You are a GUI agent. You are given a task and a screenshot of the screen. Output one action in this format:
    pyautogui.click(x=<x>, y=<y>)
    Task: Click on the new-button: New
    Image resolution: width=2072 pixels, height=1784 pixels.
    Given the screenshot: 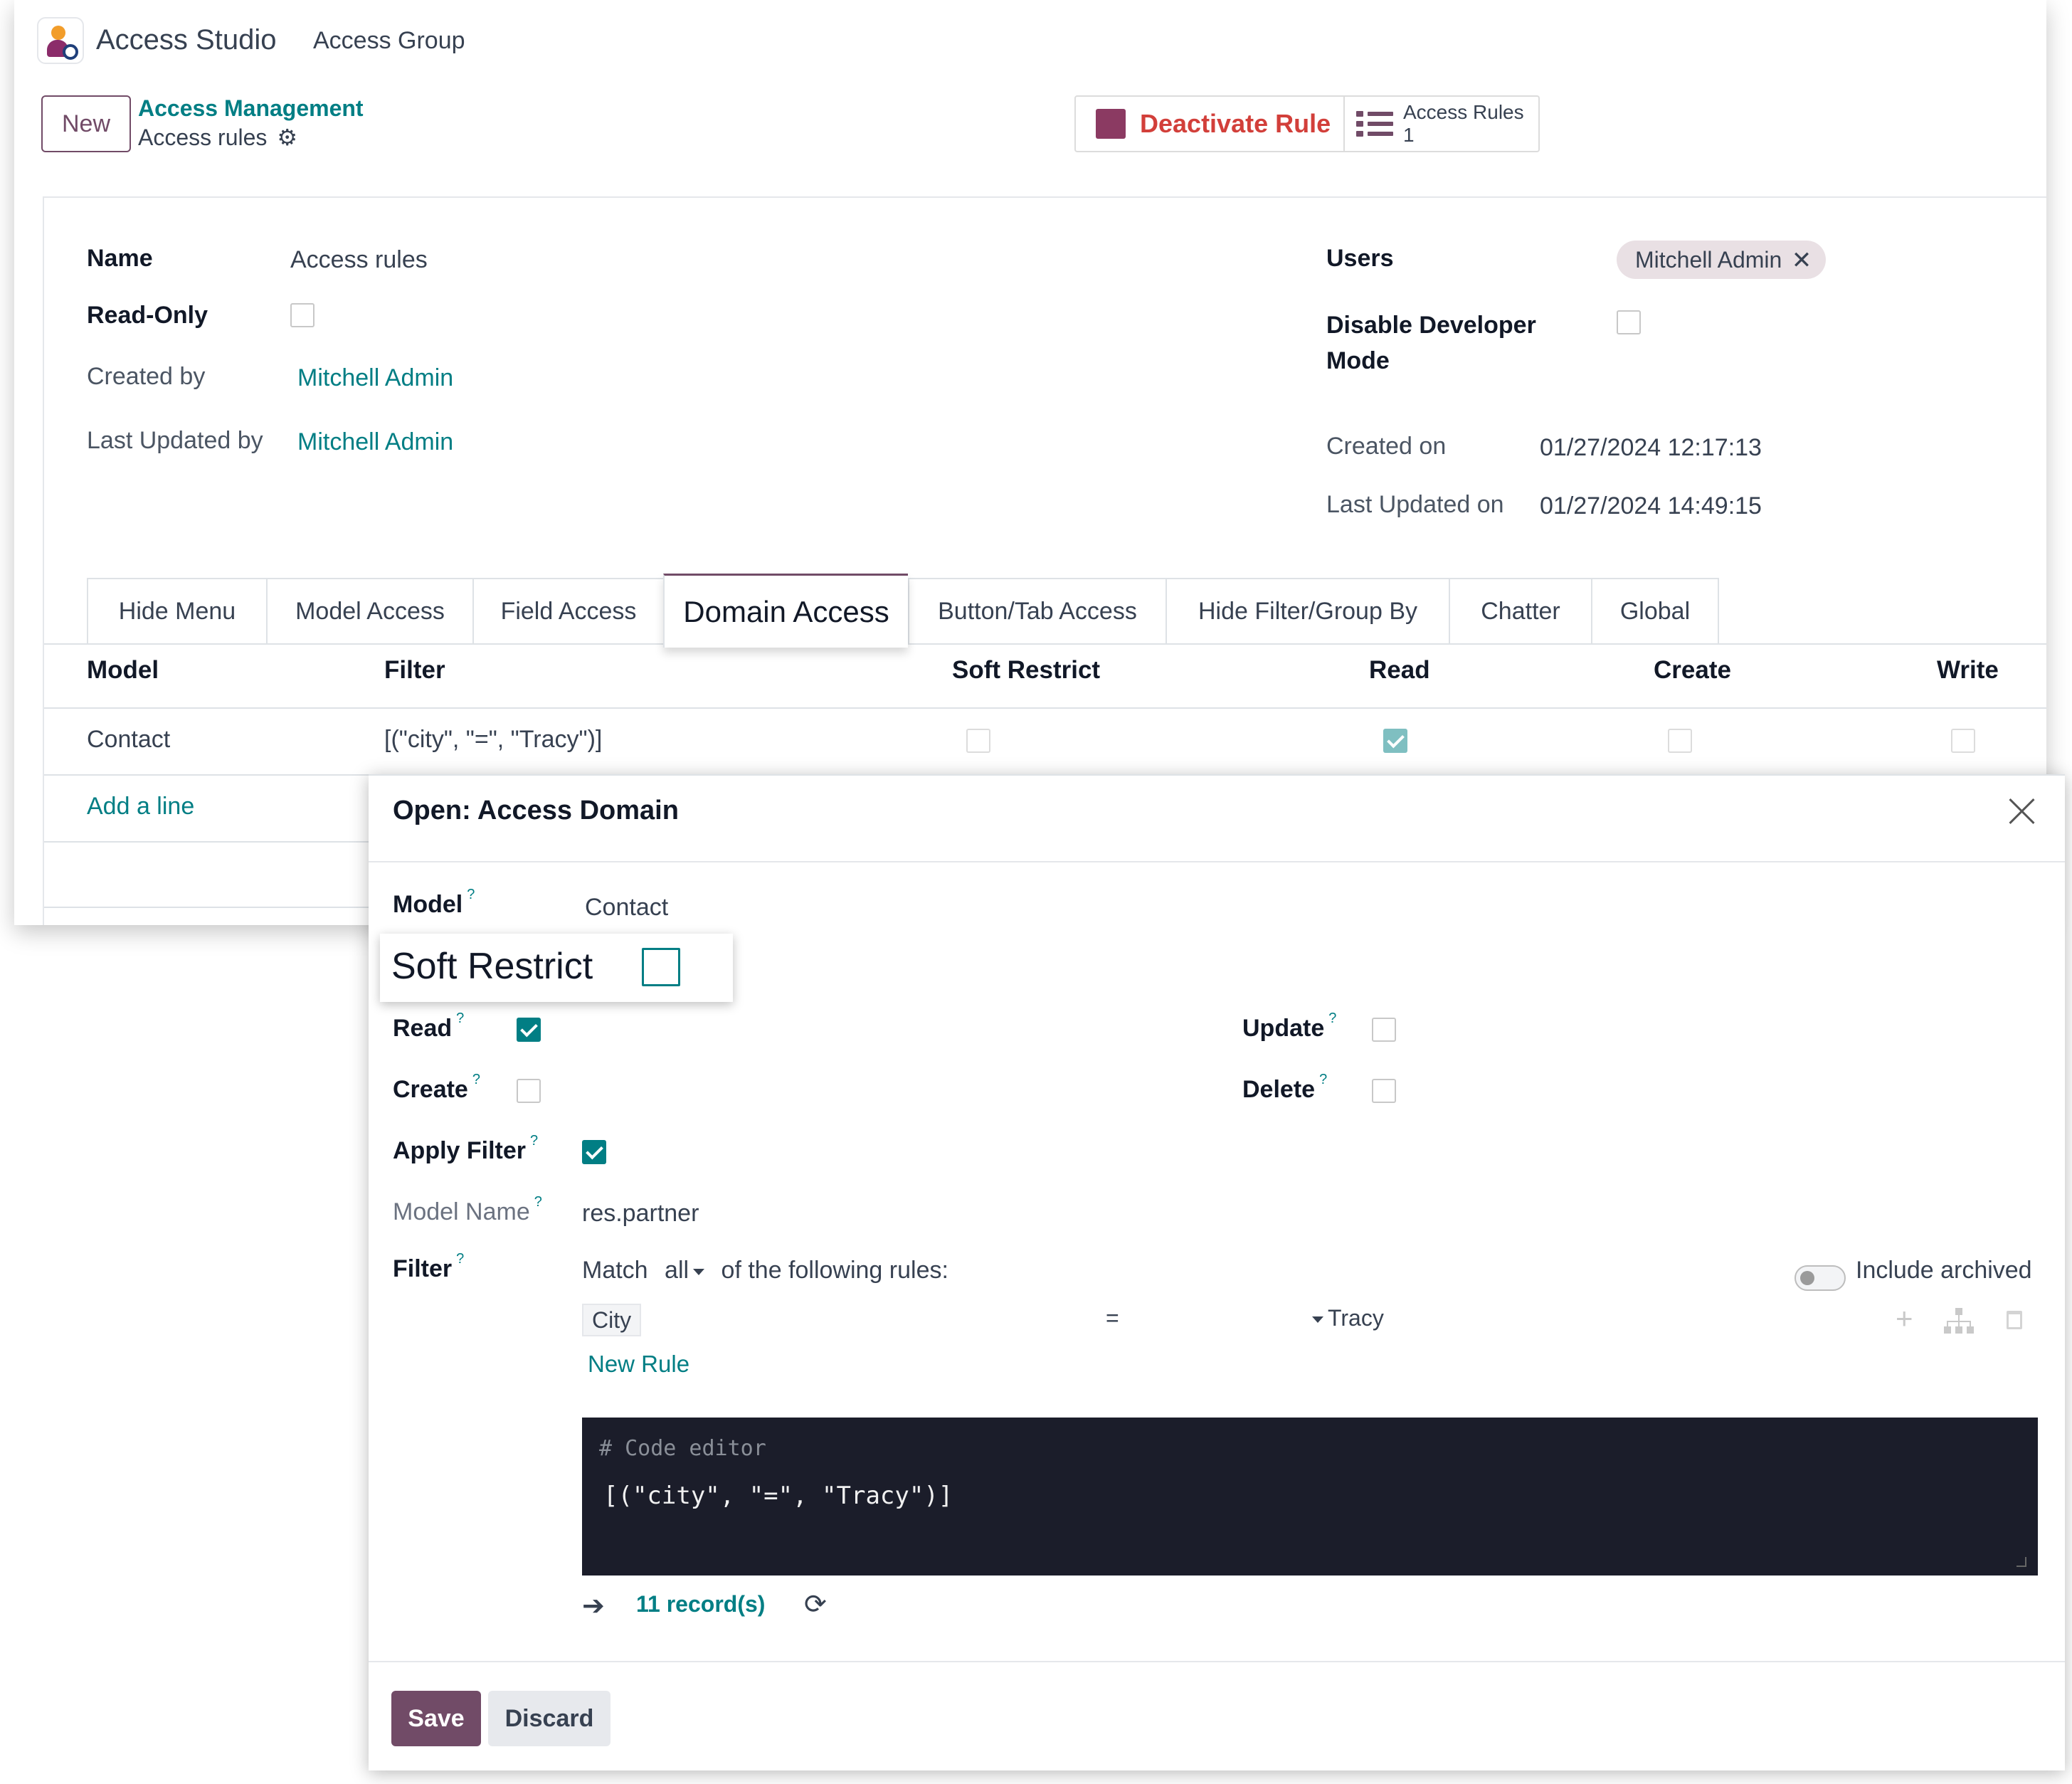 What is the action you would take?
    pyautogui.click(x=86, y=123)
    